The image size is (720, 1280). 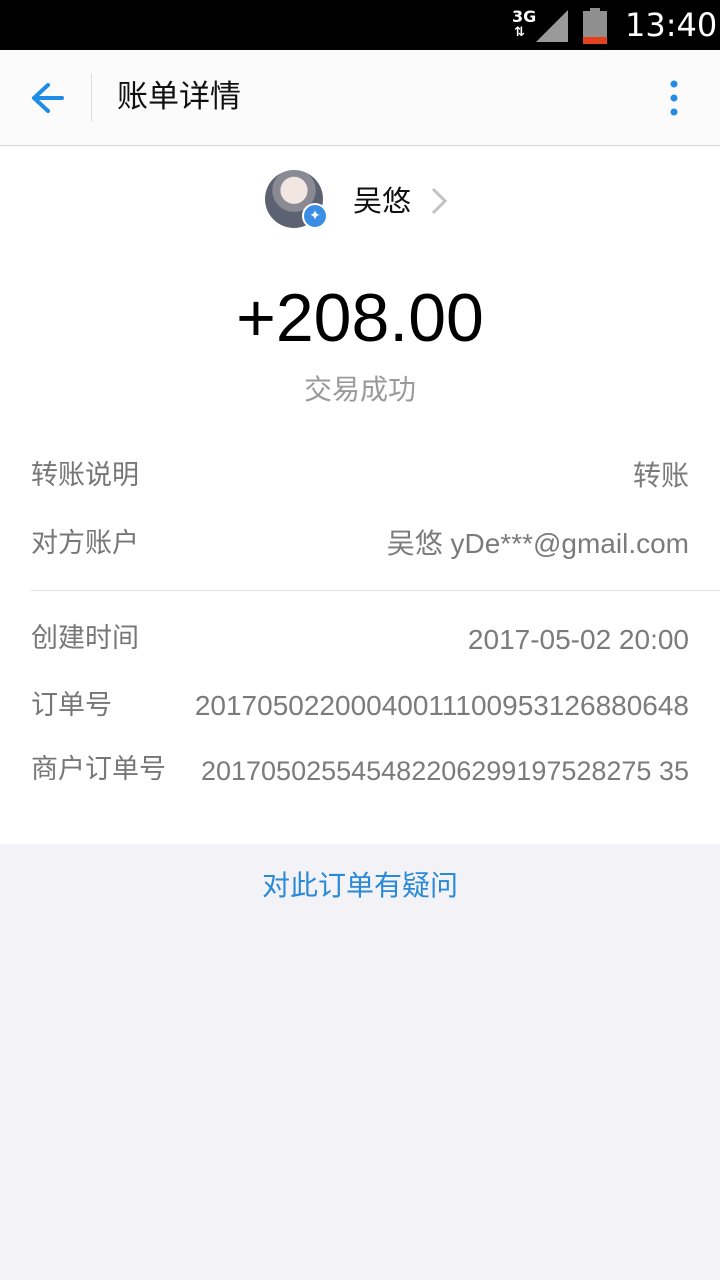 What do you see at coordinates (360, 98) in the screenshot?
I see `app-bar: 账单详情` at bounding box center [360, 98].